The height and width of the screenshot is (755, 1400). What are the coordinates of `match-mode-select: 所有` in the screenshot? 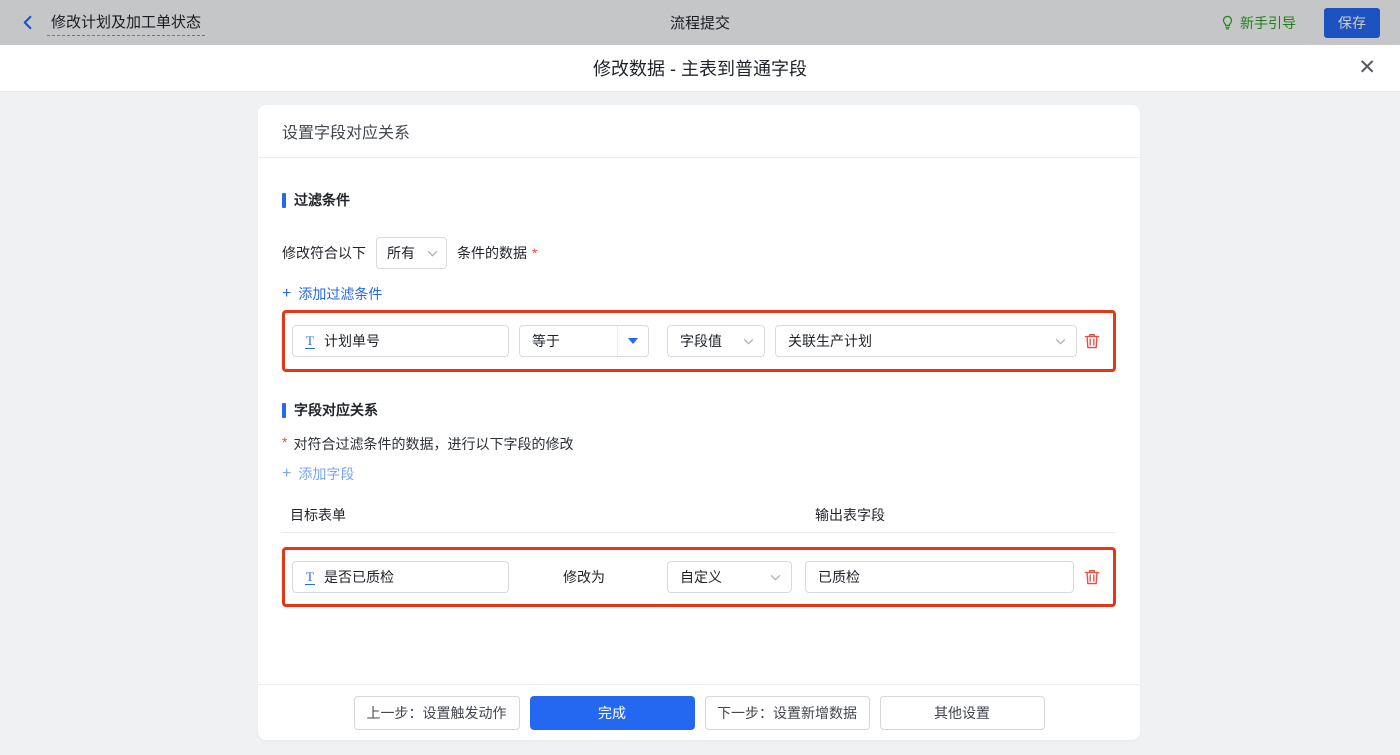 It's located at (411, 253).